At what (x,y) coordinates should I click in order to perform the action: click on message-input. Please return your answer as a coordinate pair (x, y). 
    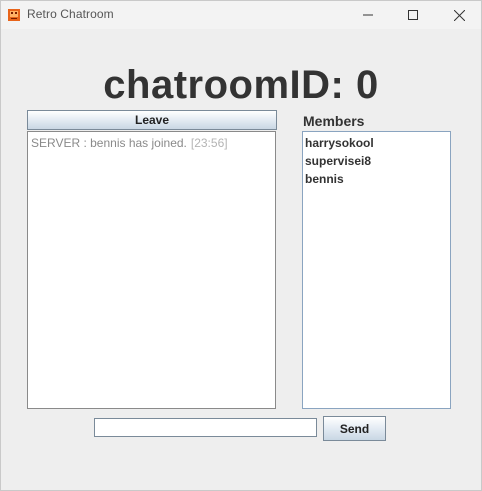
    Looking at the image, I should click on (205, 427).